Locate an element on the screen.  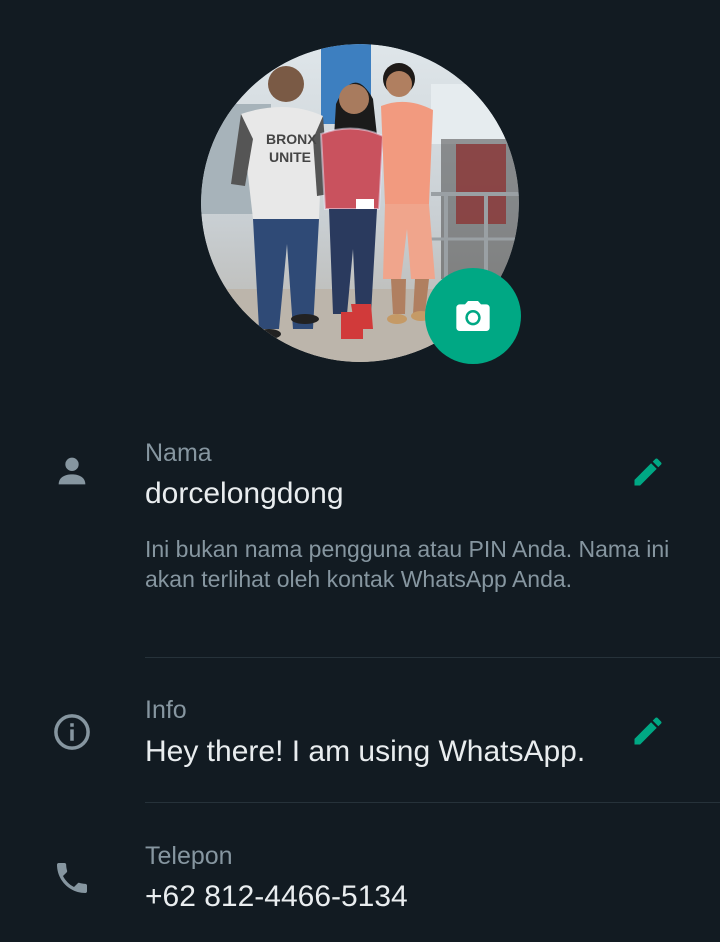
info-icon is located at coordinates (72, 732).